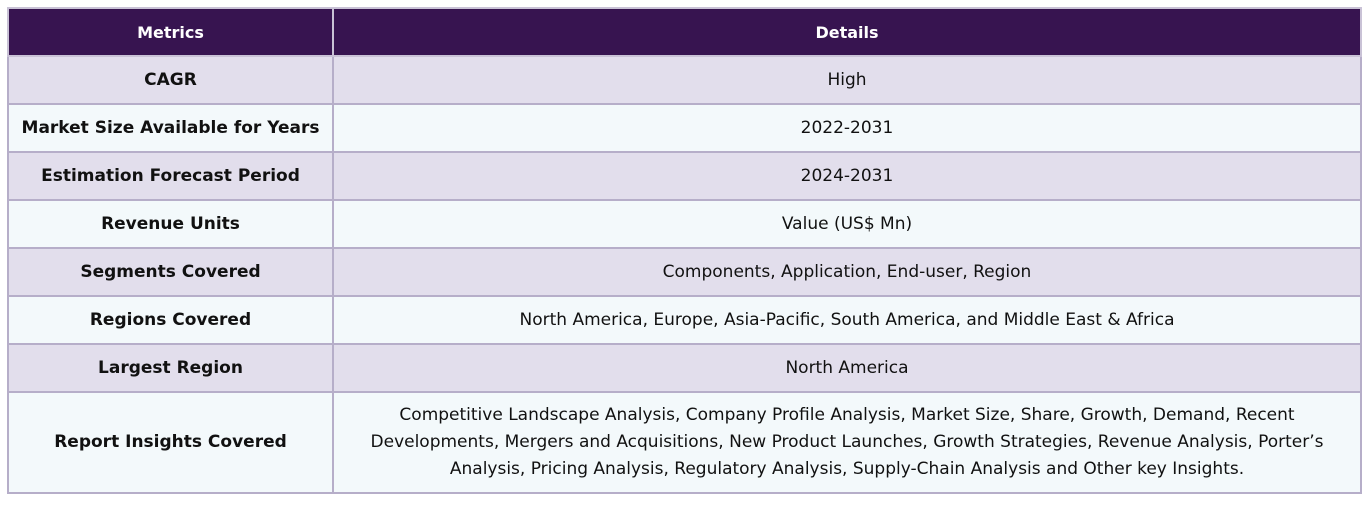 Image resolution: width=1365 pixels, height=518 pixels. Describe the element at coordinates (847, 32) in the screenshot. I see `header-details: Details` at that location.